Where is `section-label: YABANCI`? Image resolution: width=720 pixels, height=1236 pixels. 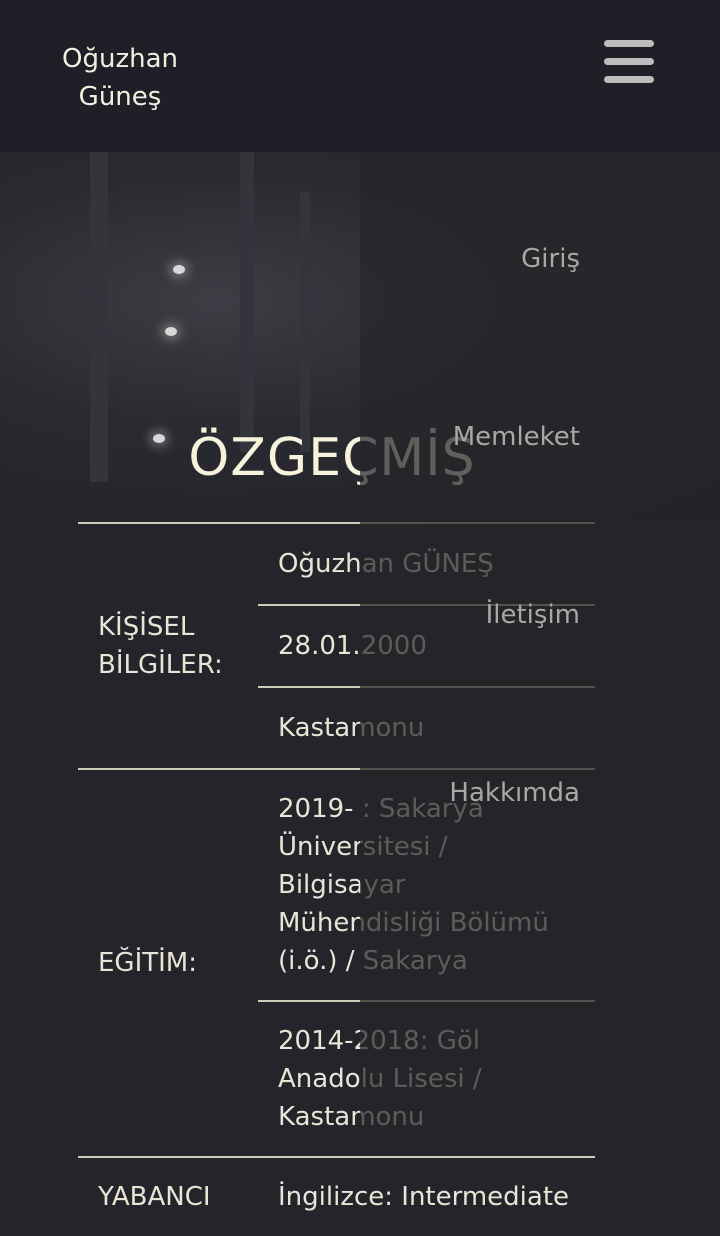
section-label: YABANCI is located at coordinates (168, 1196).